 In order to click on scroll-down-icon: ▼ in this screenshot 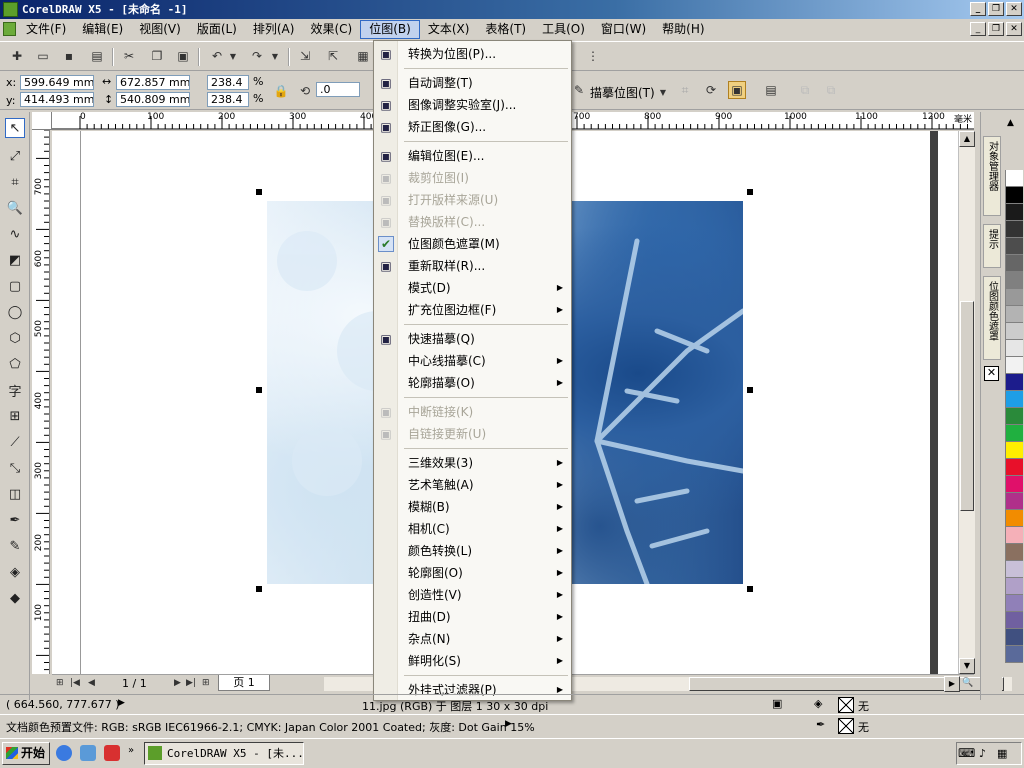, I will do `click(967, 666)`.